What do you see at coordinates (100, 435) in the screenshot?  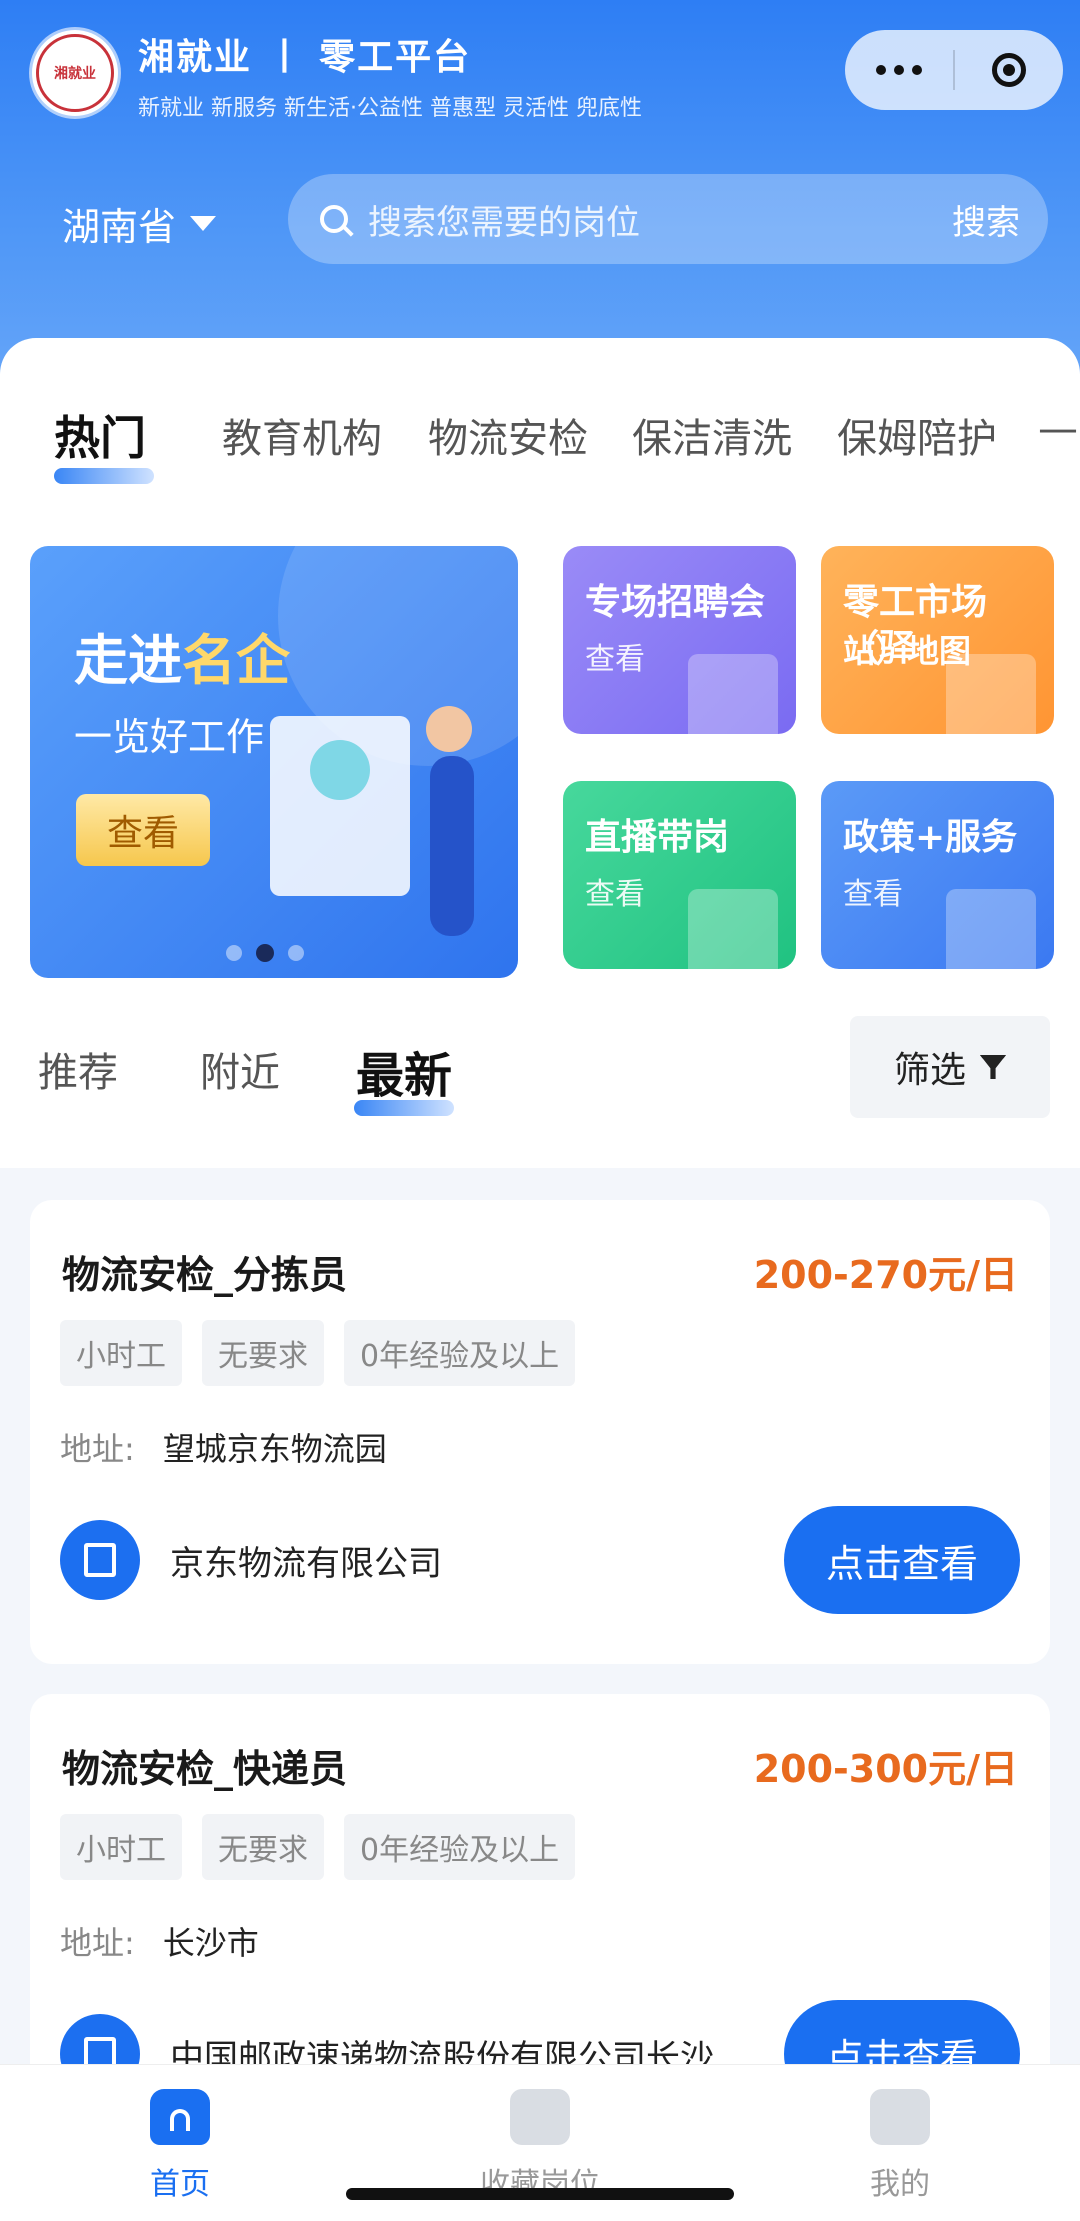 I see `tab-hot: 热门` at bounding box center [100, 435].